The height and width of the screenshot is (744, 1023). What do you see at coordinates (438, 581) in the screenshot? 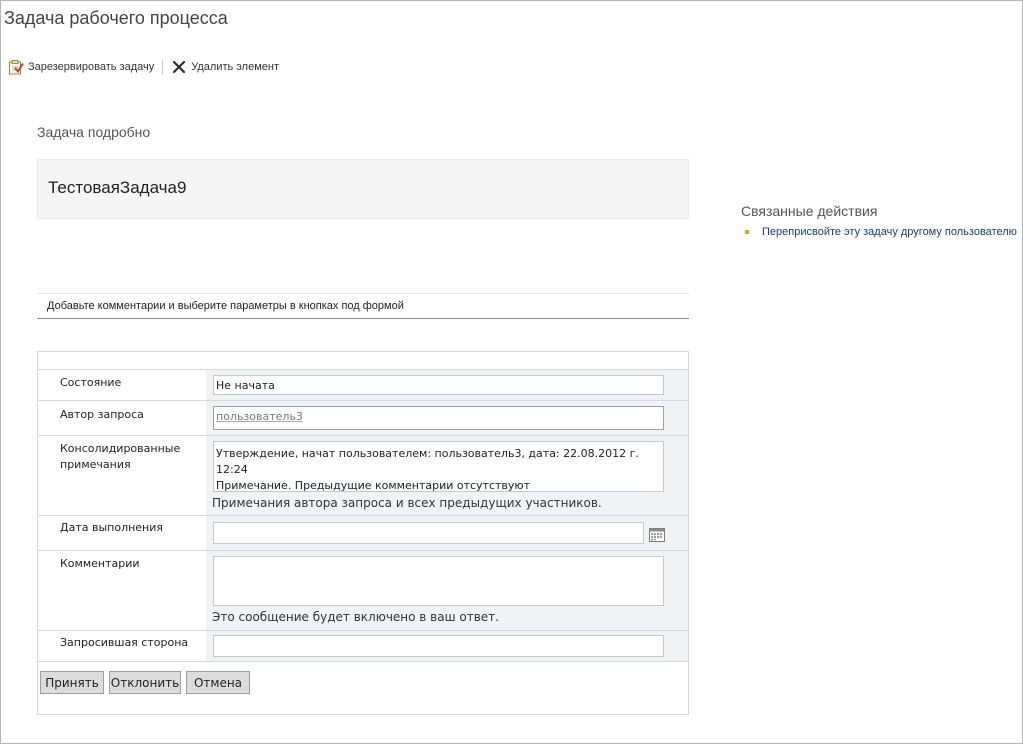
I see `comments-textarea` at bounding box center [438, 581].